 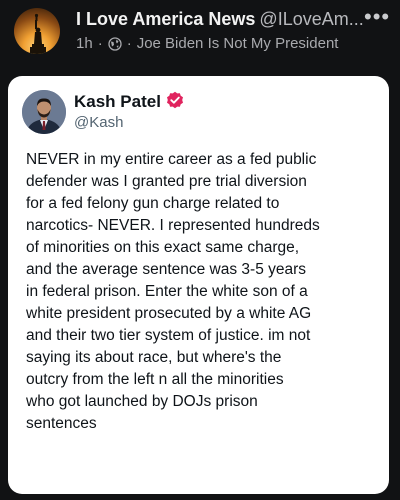 What do you see at coordinates (238, 43) in the screenshot?
I see `group-name: Joe Biden Is Not My President` at bounding box center [238, 43].